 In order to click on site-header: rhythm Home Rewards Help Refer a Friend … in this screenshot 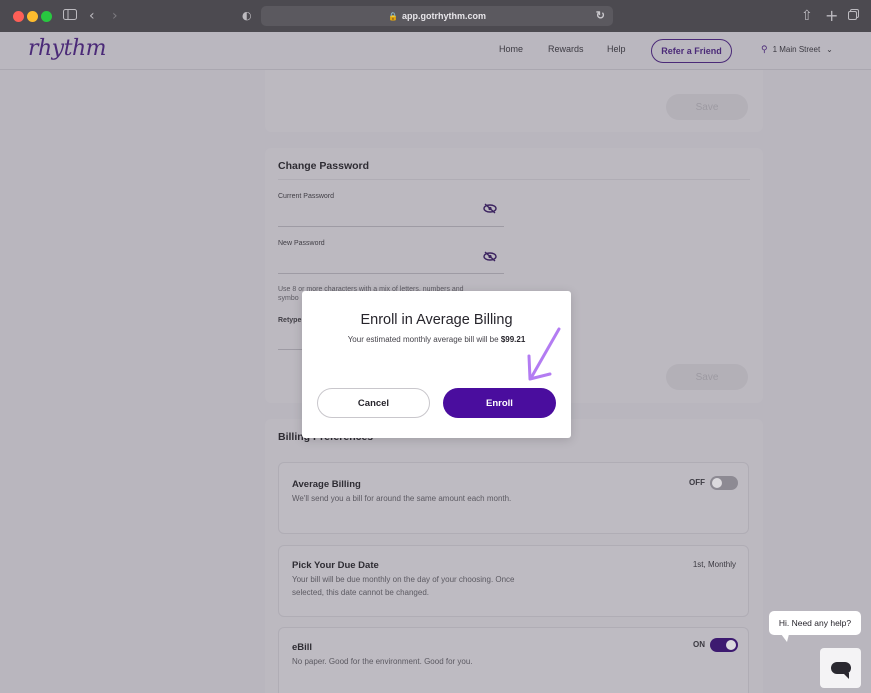, I will do `click(435, 51)`.